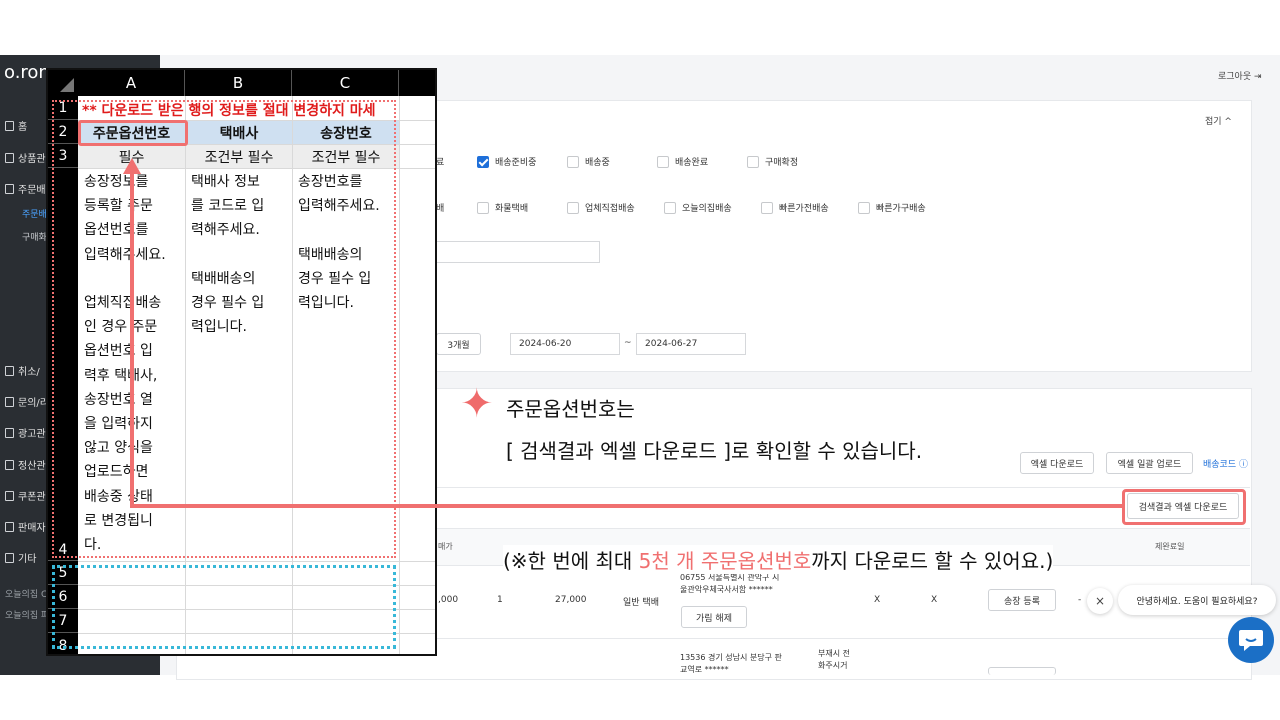 The width and height of the screenshot is (1280, 720). Describe the element at coordinates (25, 188) in the screenshot. I see `sidebar-item-orders: 주문배` at that location.